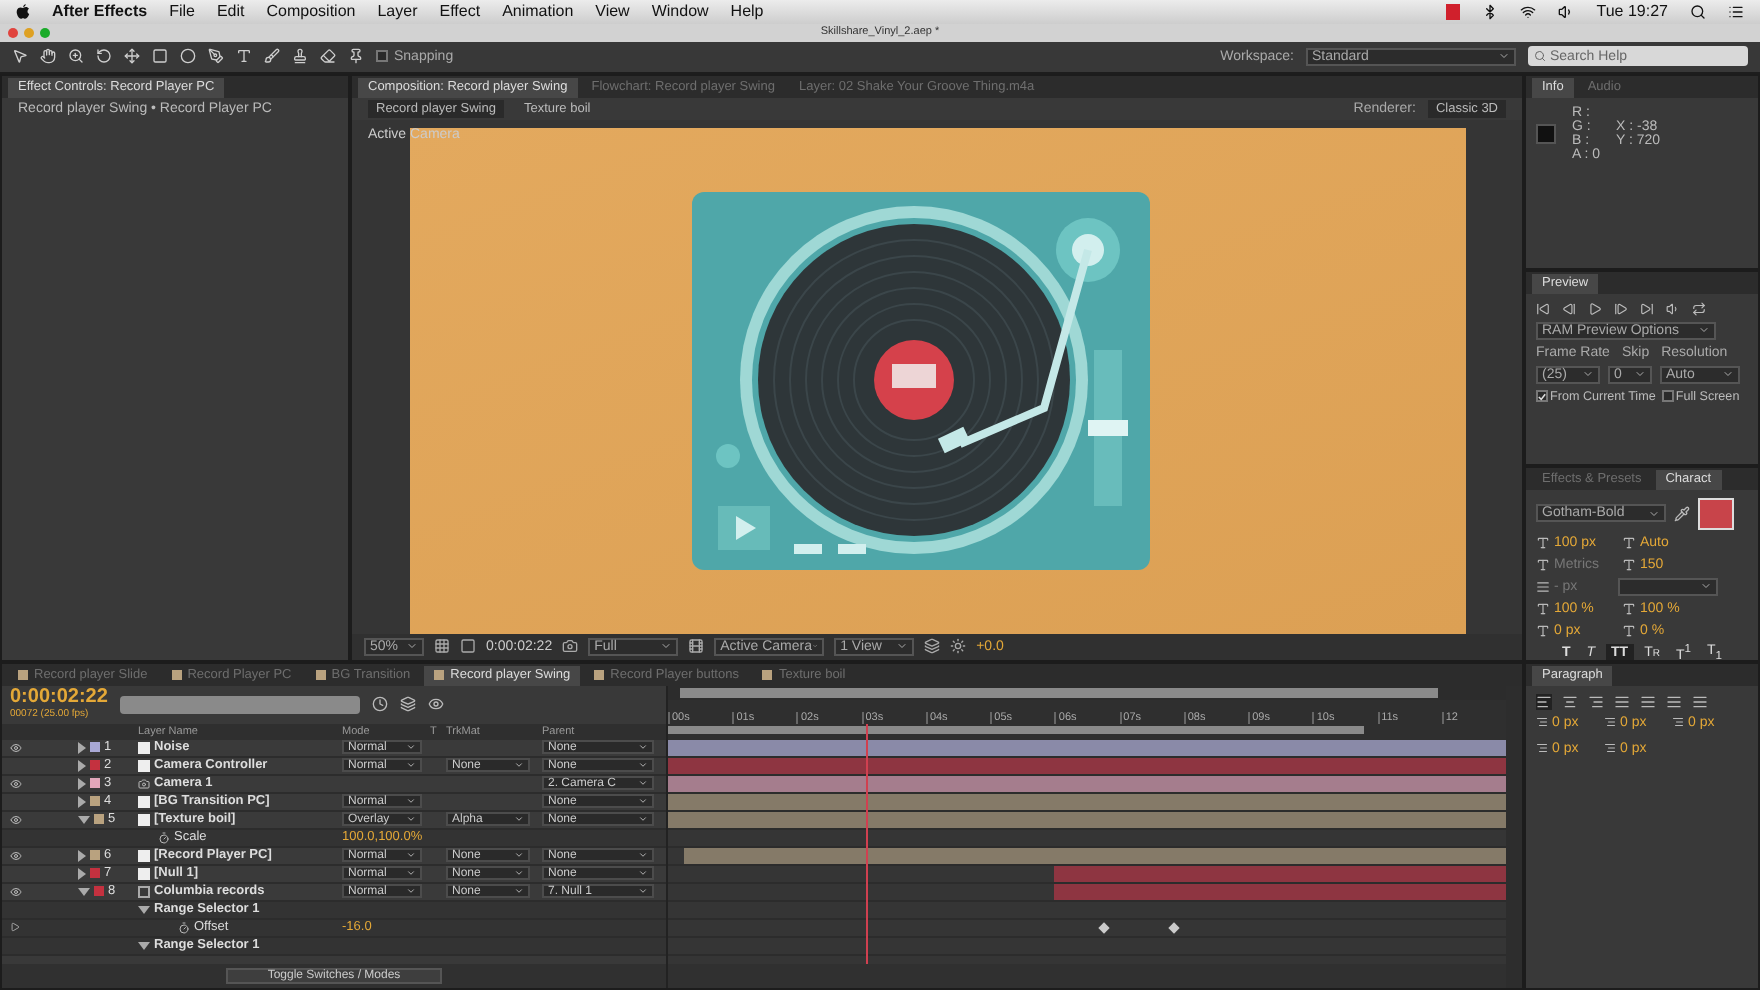  I want to click on grid-icon, so click(442, 646).